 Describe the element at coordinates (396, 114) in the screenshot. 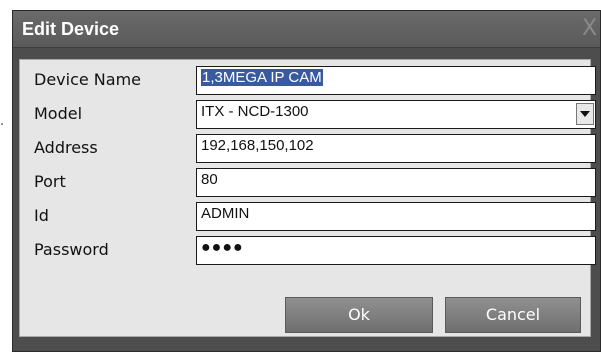

I see `model-select: ITX - NCD-1300` at that location.